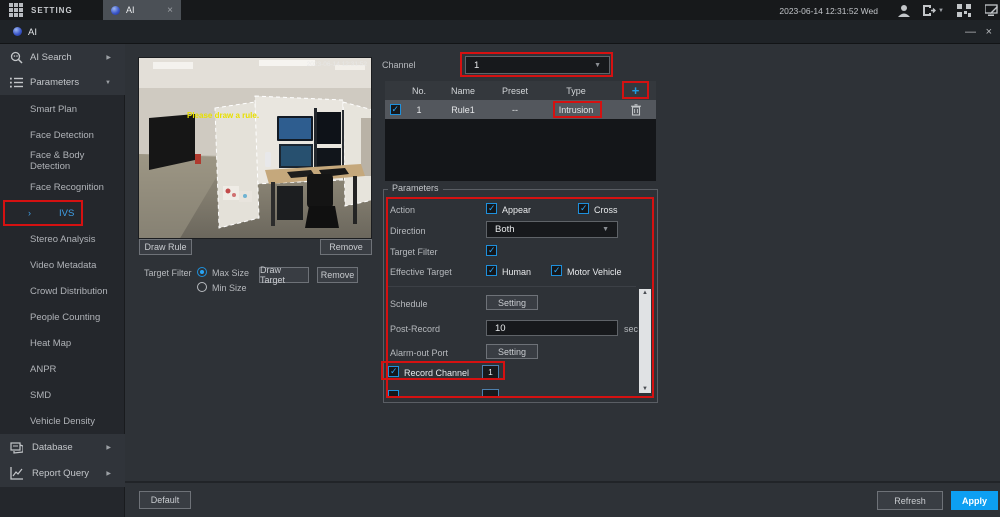 The width and height of the screenshot is (1000, 517). What do you see at coordinates (512, 351) in the screenshot?
I see `alarm-out-setting-button: Setting` at bounding box center [512, 351].